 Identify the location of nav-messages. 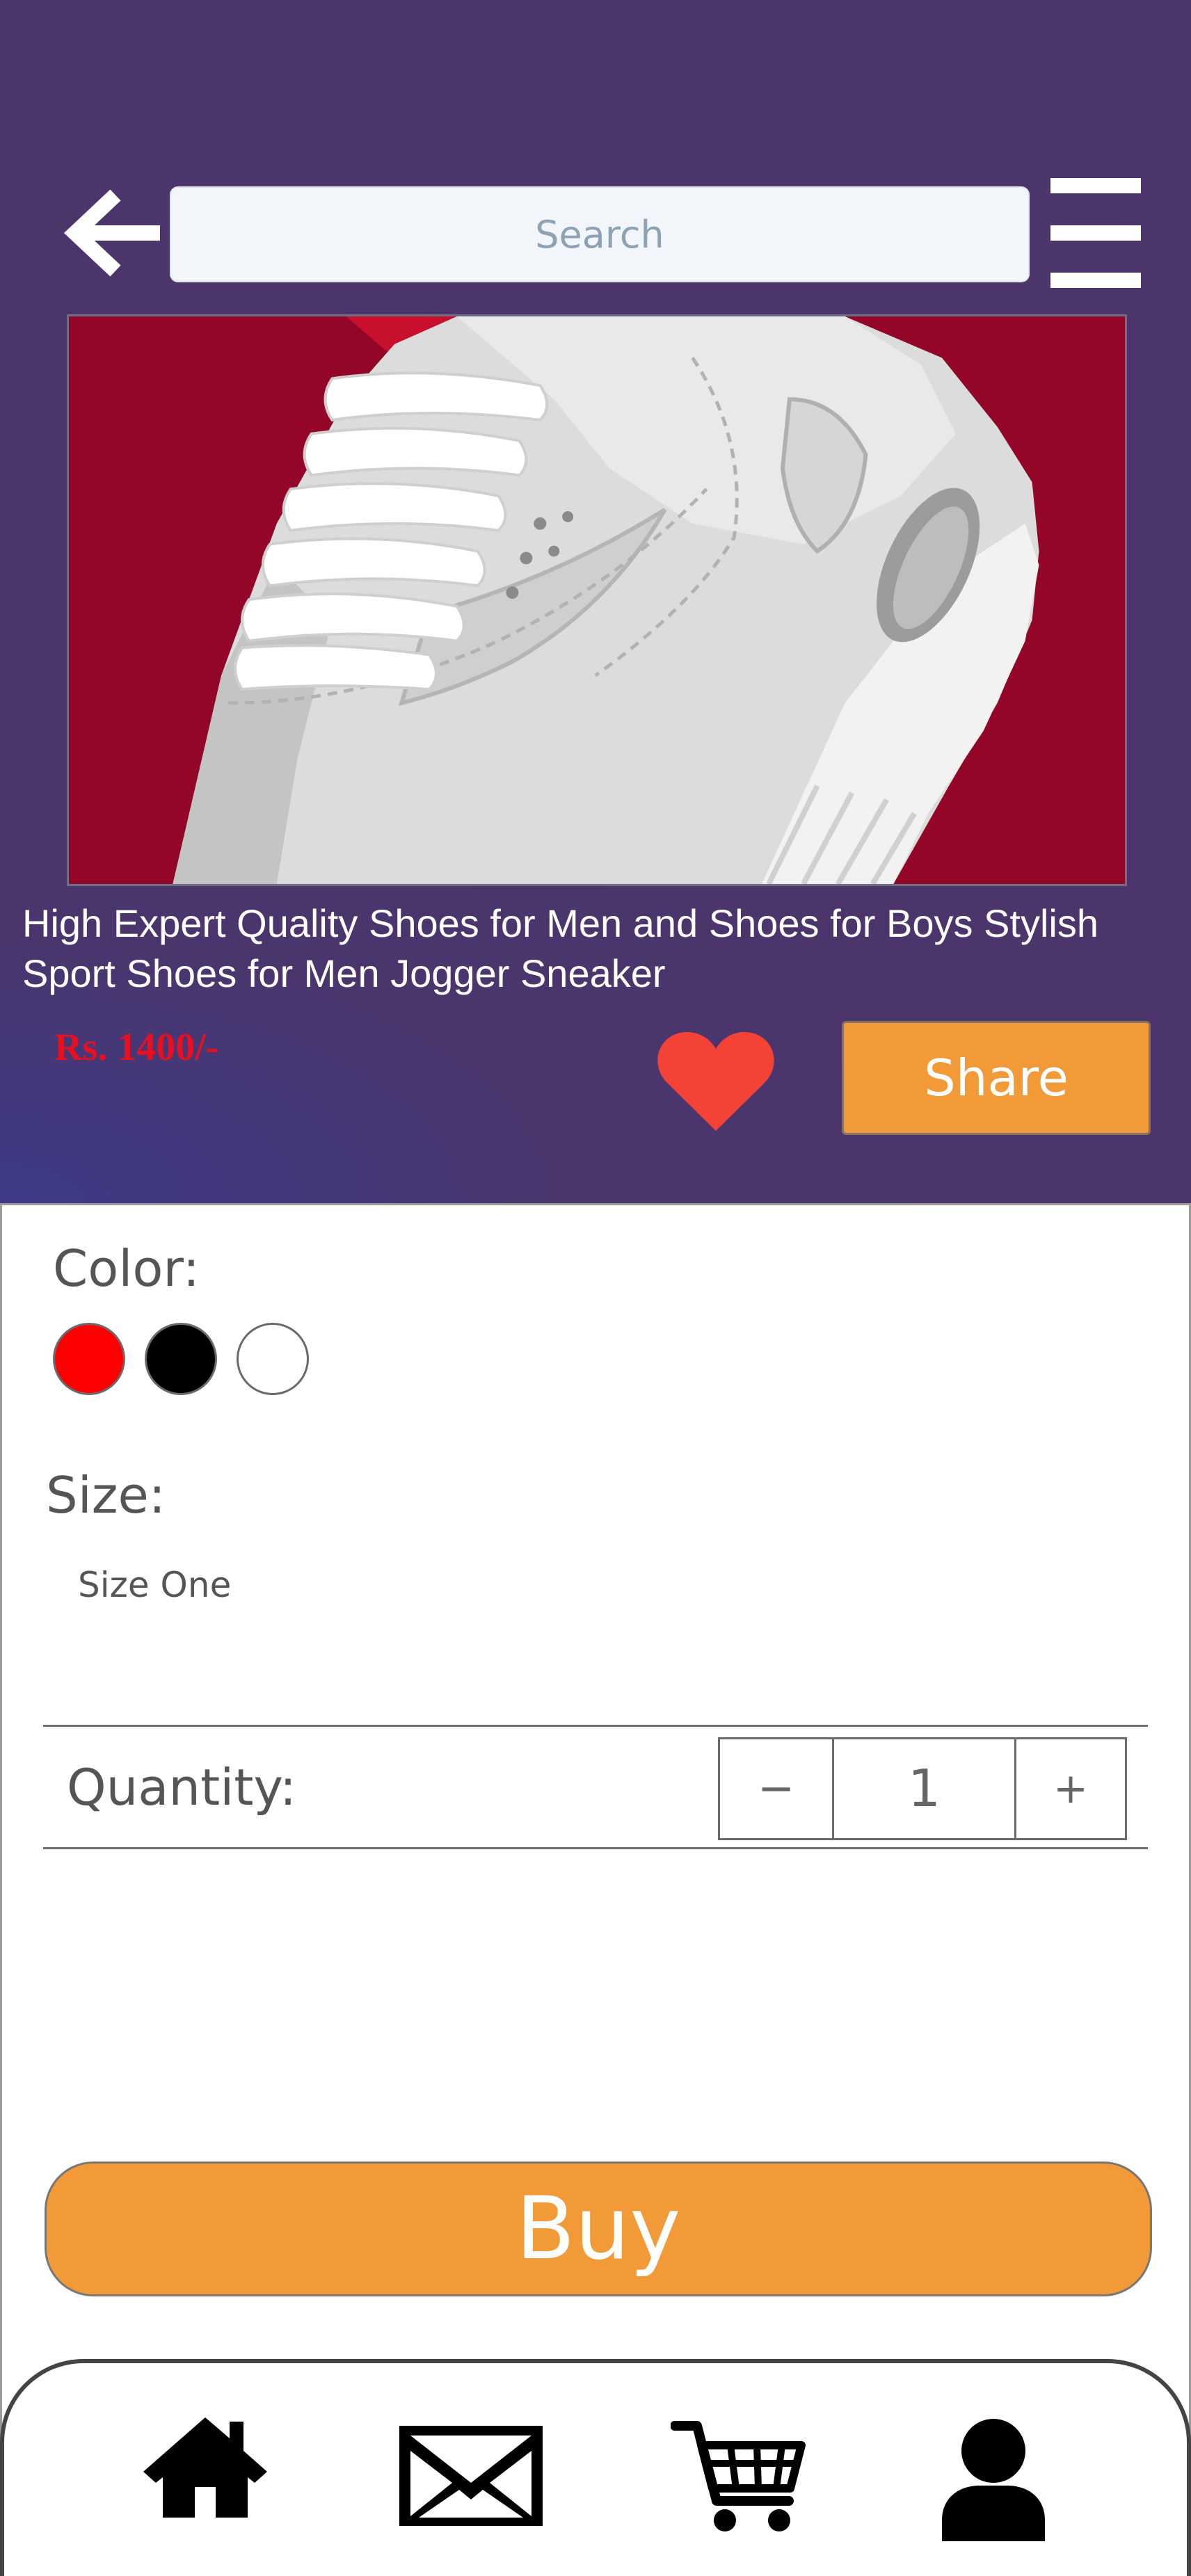
(471, 2476).